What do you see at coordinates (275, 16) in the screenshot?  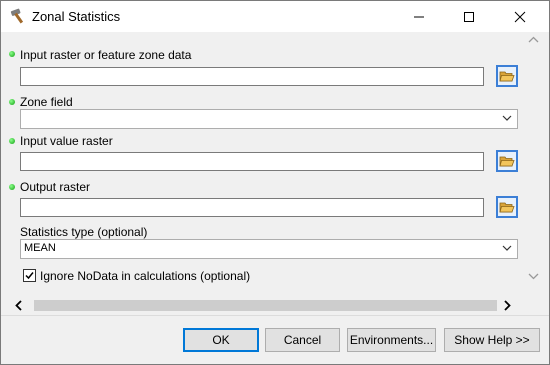 I see `title-bar: Zonal Statistics` at bounding box center [275, 16].